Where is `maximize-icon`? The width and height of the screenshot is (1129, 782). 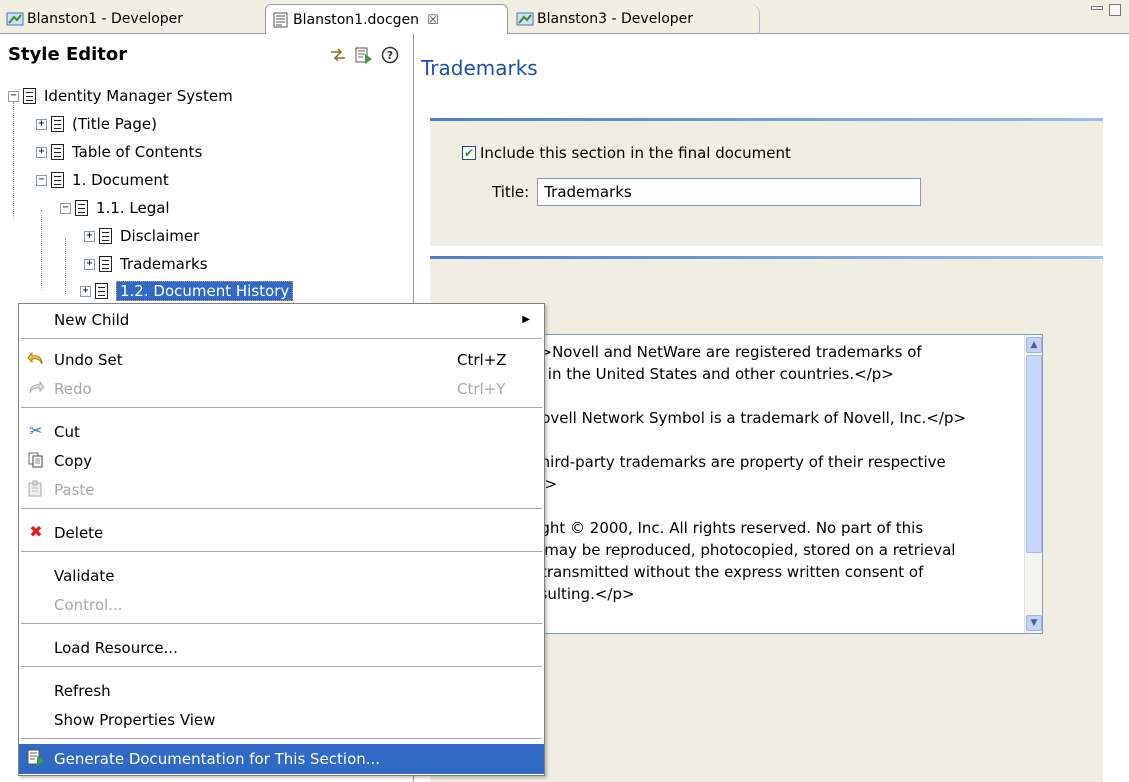
maximize-icon is located at coordinates (1115, 10).